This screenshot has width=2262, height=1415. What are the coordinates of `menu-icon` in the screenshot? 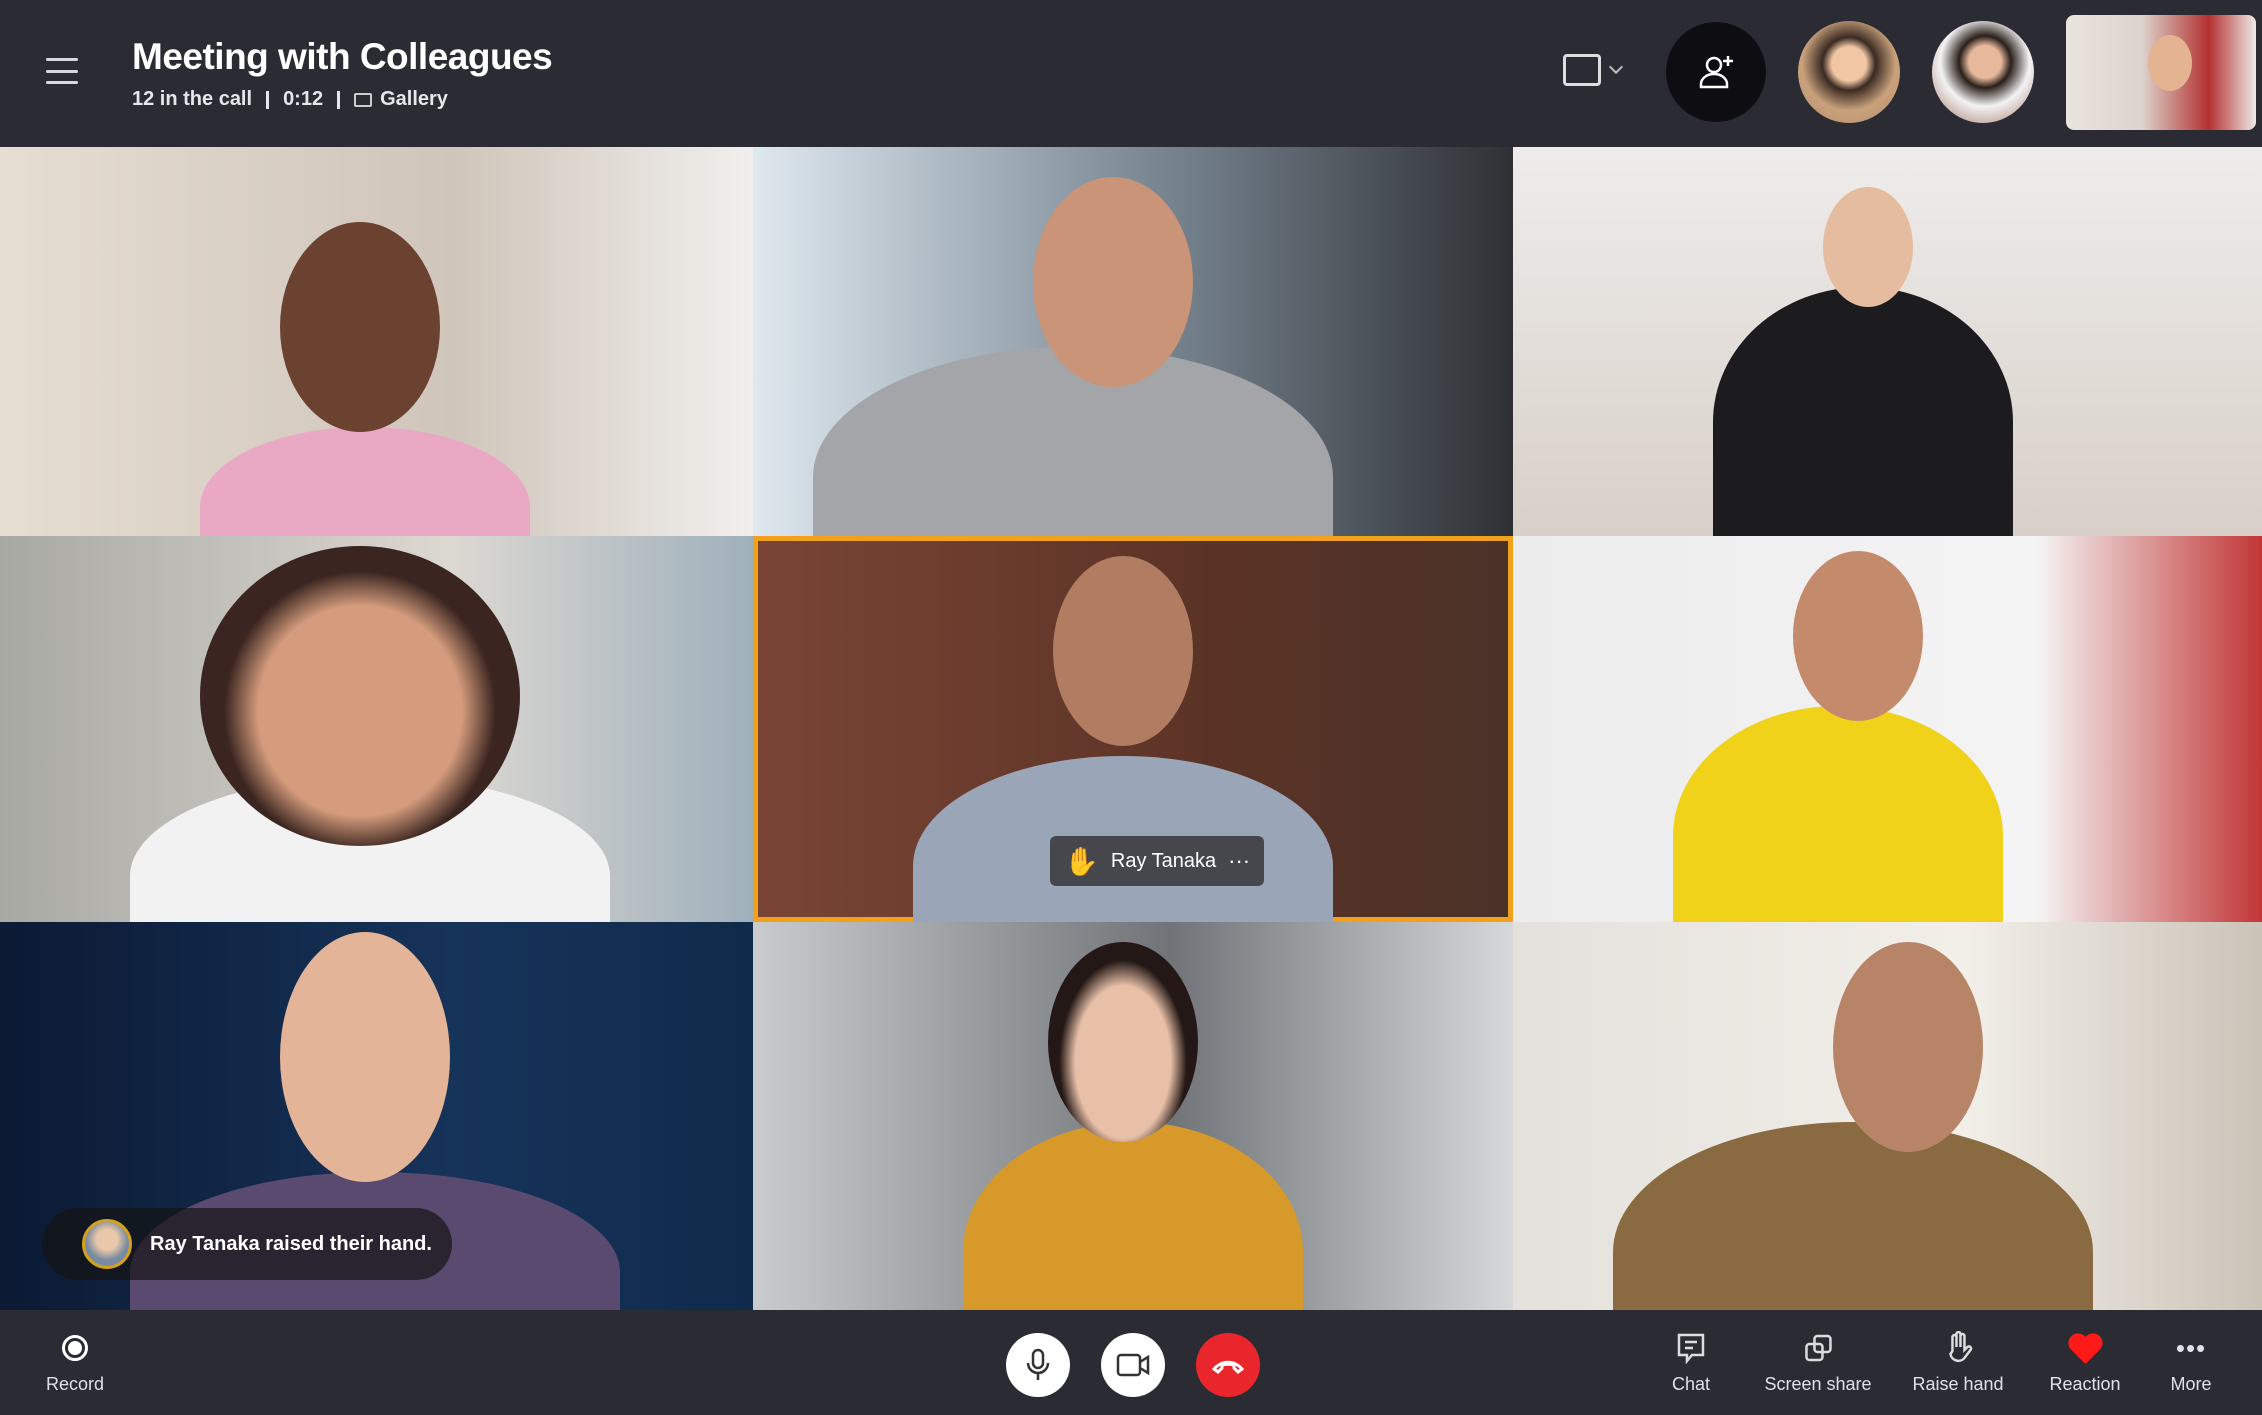 It's located at (62, 71).